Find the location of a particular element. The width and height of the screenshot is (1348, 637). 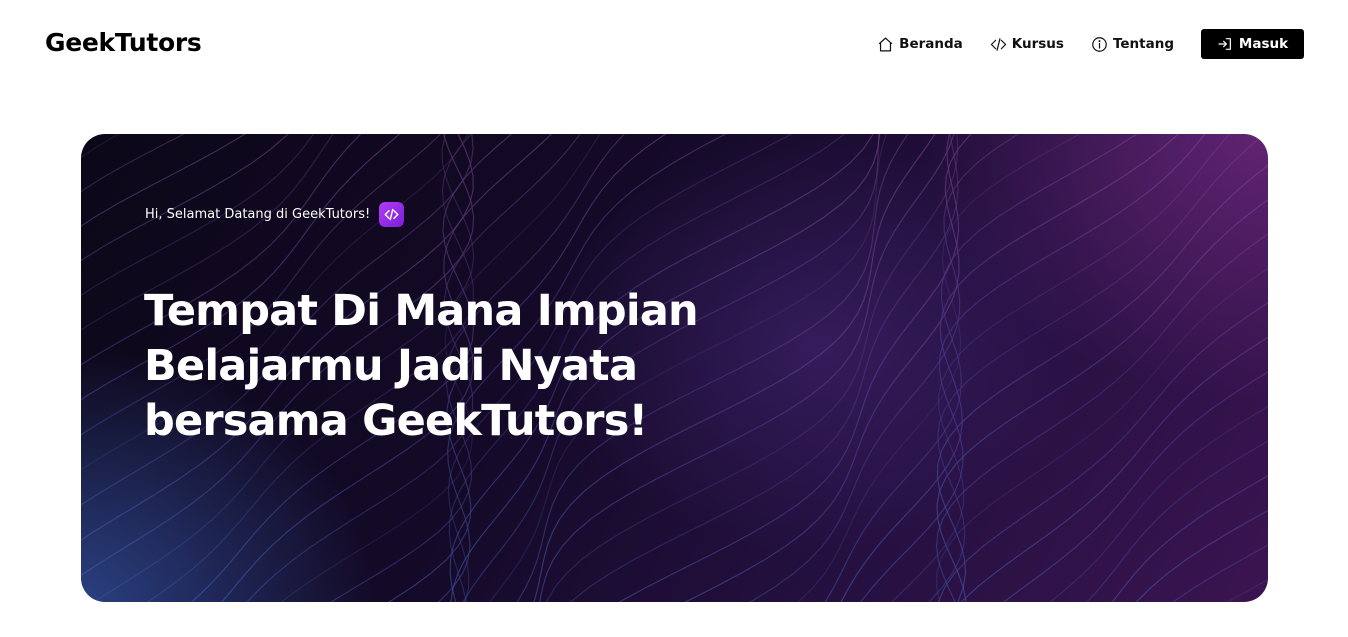

headline-line-1: Tempat Di Mana Impian is located at coordinates (421, 311).